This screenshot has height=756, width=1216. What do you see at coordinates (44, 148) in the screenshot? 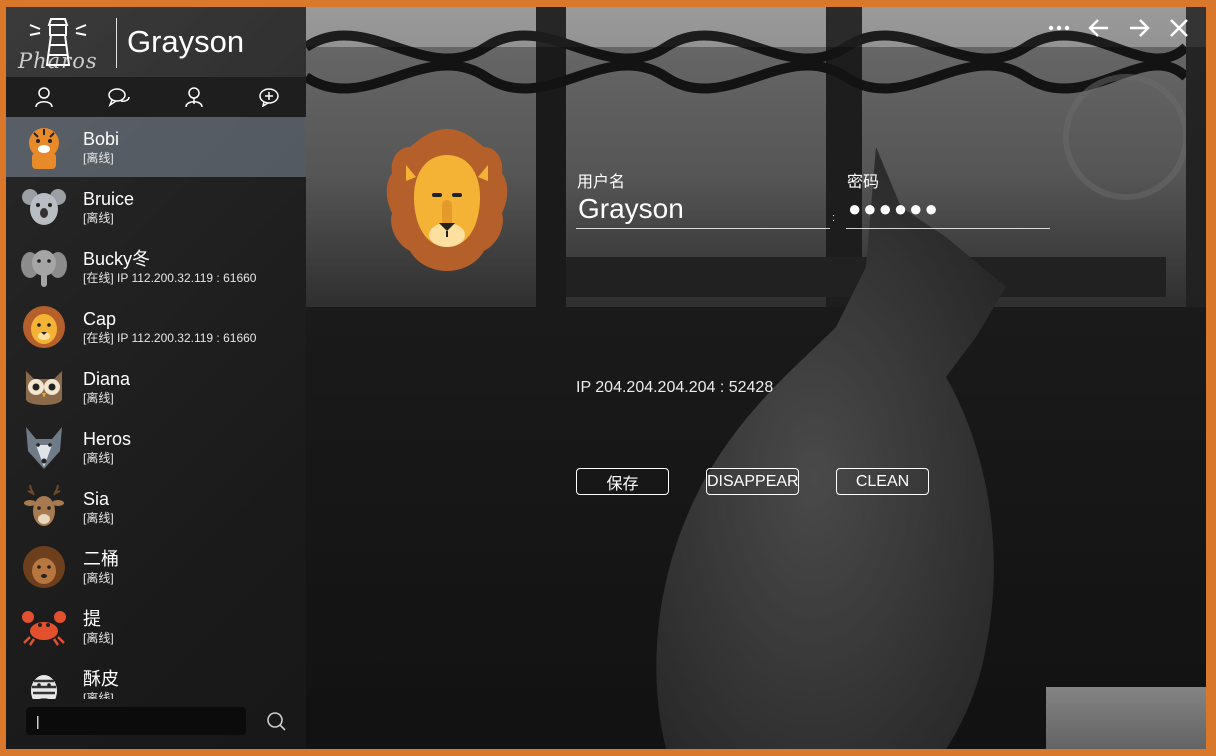
I see `tiger-avatar-icon` at bounding box center [44, 148].